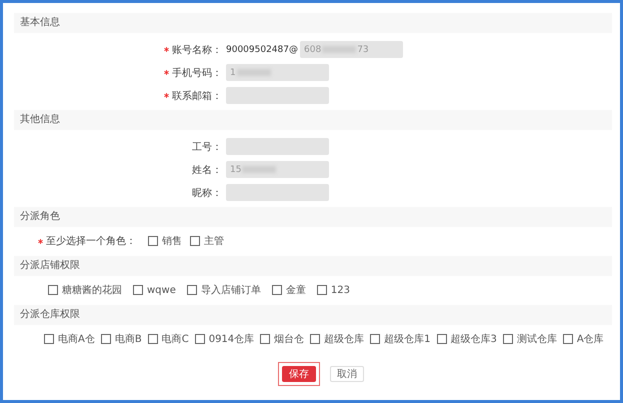 The image size is (623, 403). I want to click on checkbox-label: 主管, so click(214, 241).